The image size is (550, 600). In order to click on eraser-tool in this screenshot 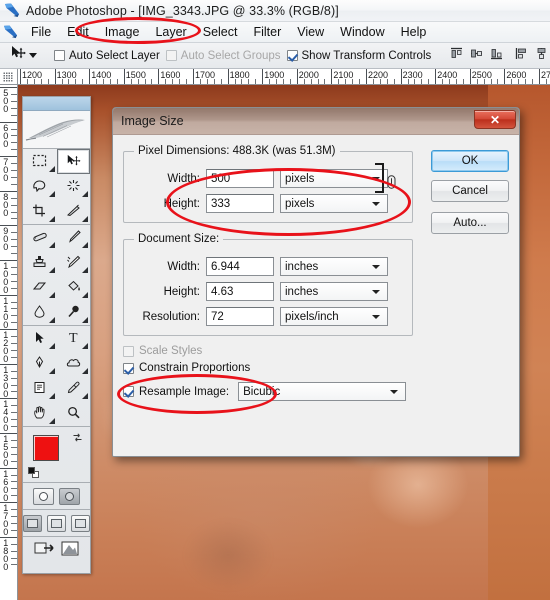, I will do `click(40, 287)`.